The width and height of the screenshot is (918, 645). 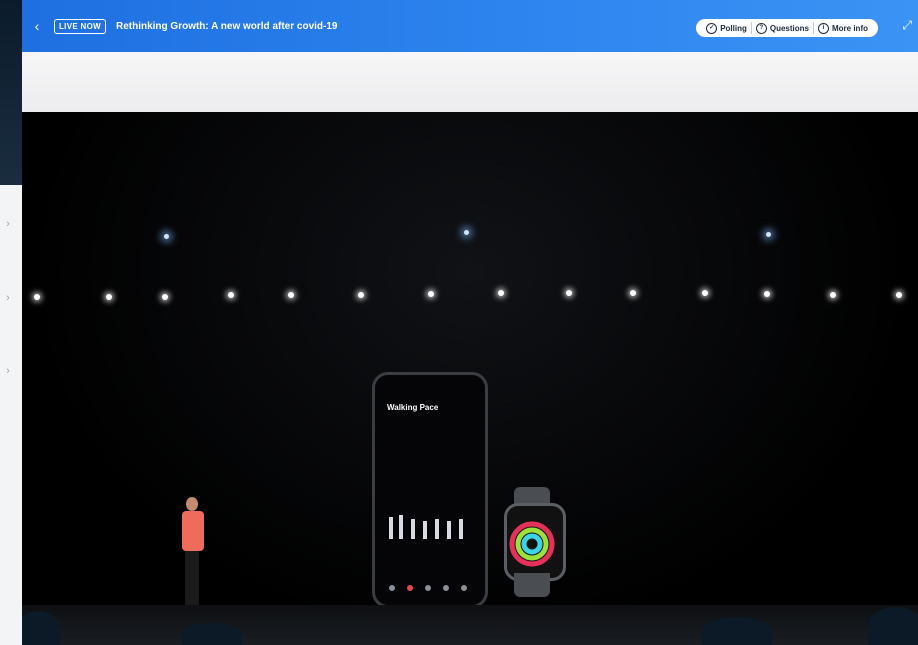 I want to click on side-panel-thumbnail, so click(x=11, y=92).